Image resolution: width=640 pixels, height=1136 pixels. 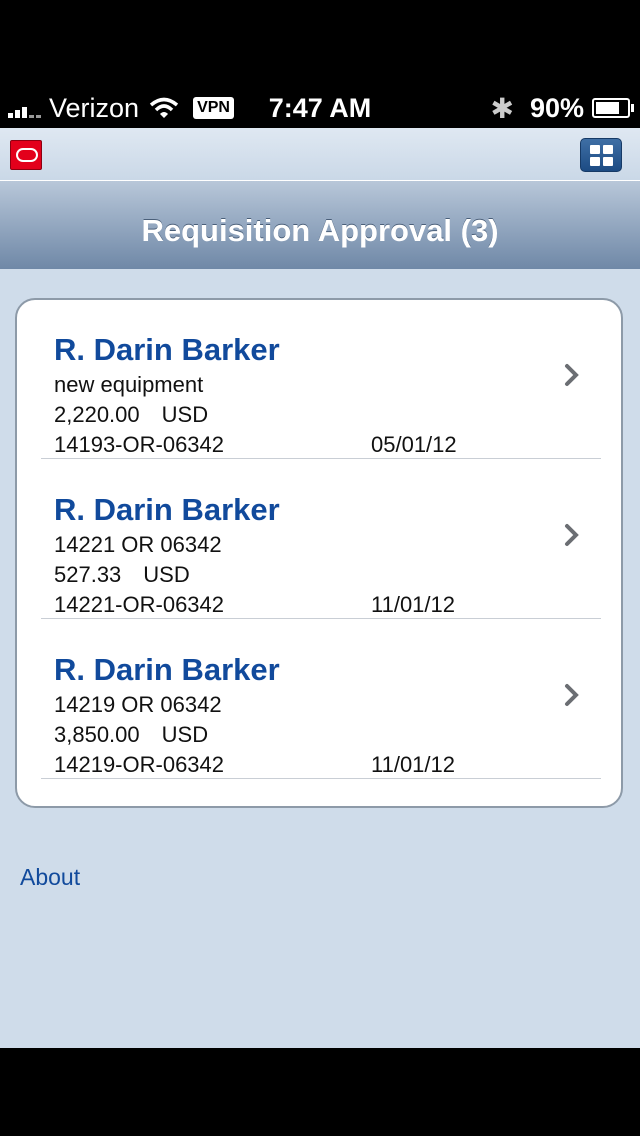 What do you see at coordinates (320, 154) in the screenshot?
I see `top-toolbar` at bounding box center [320, 154].